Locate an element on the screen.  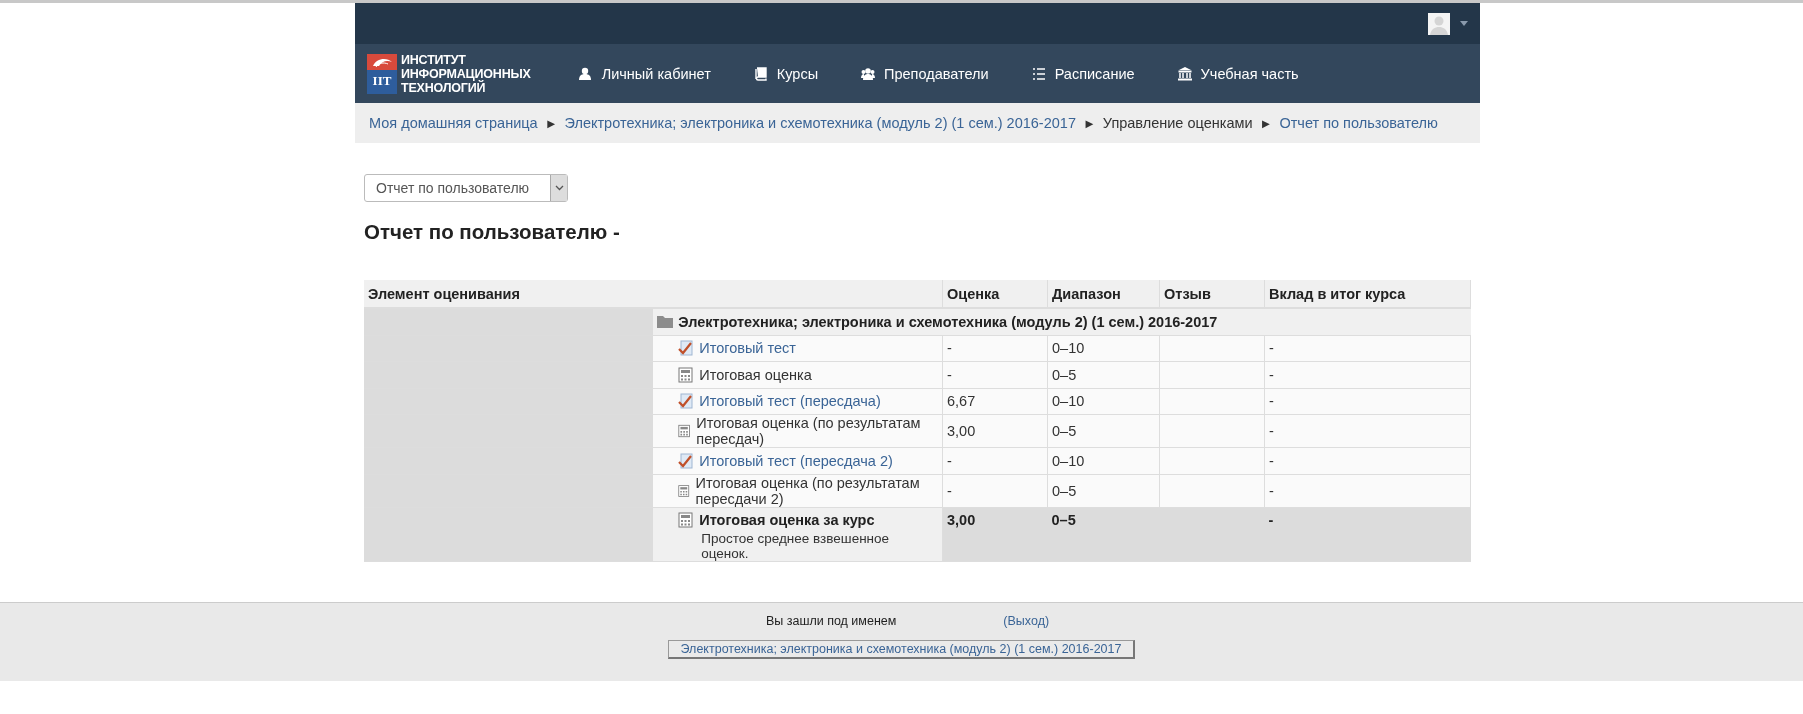
book-icon is located at coordinates (760, 73).